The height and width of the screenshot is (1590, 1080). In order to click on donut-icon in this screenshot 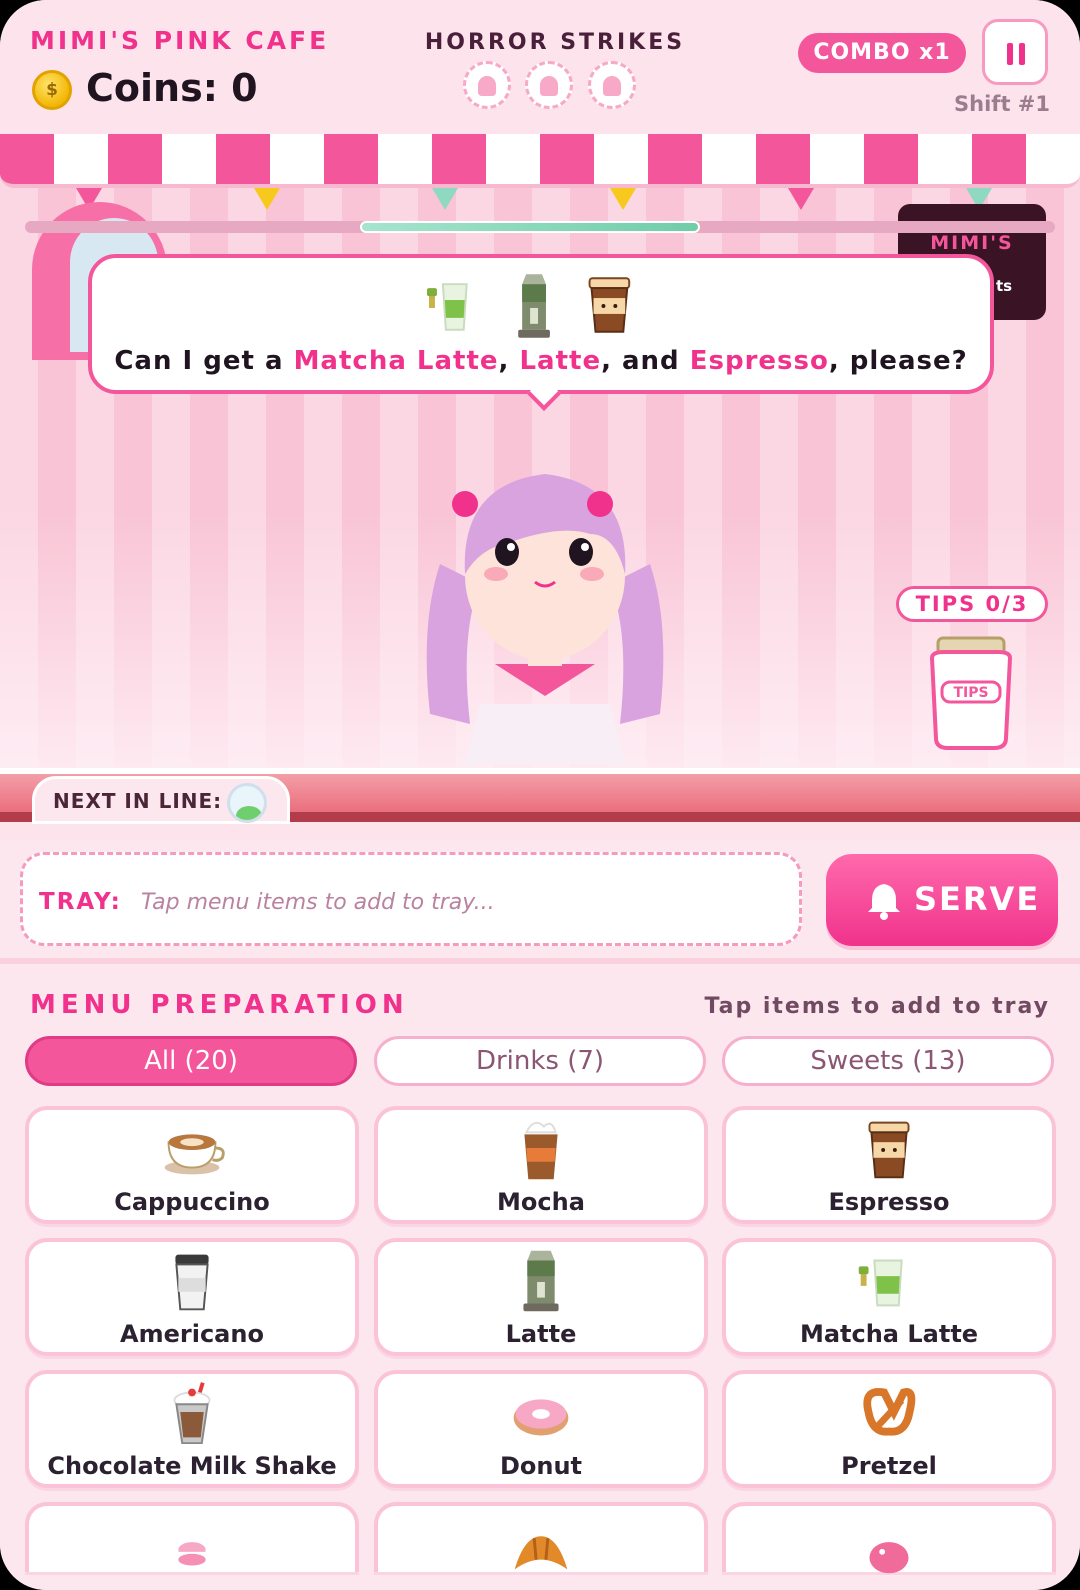, I will do `click(541, 1417)`.